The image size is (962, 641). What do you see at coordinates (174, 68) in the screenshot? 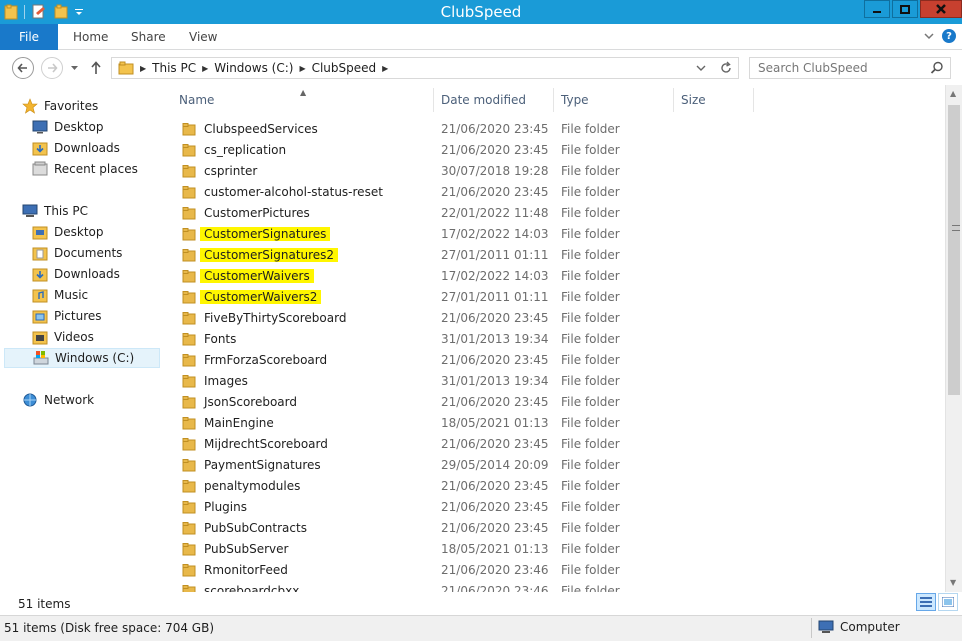
I see `breadcrumb-this-pc: This PC` at bounding box center [174, 68].